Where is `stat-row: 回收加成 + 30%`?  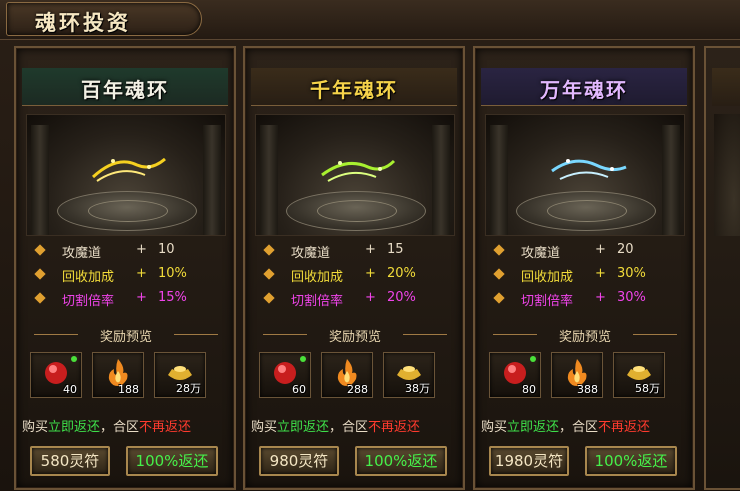 stat-row: 回收加成 + 30% is located at coordinates (585, 275).